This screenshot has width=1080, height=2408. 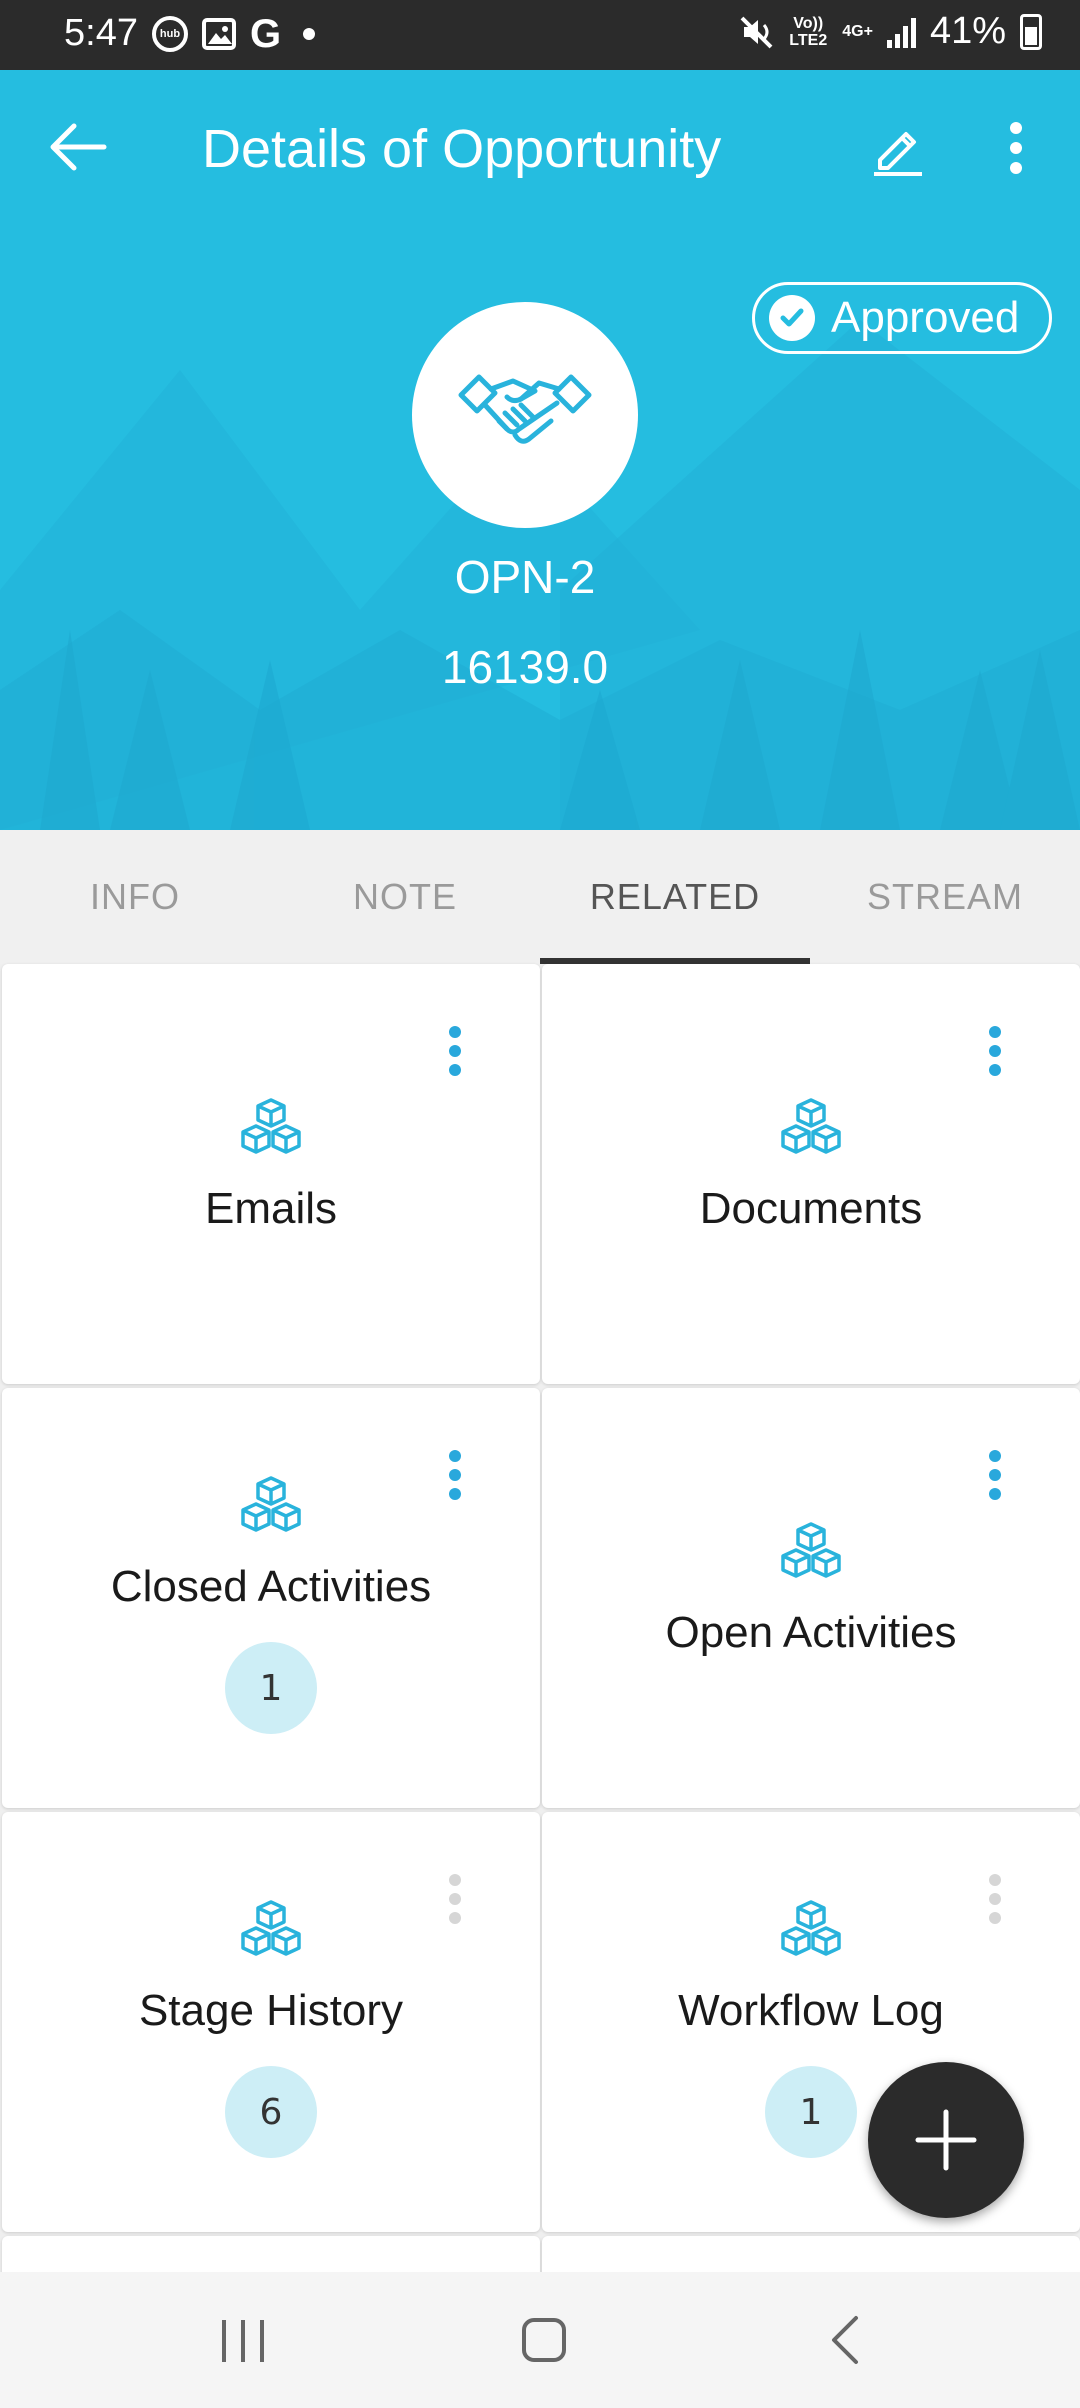 I want to click on more-options-button, so click(x=1016, y=148).